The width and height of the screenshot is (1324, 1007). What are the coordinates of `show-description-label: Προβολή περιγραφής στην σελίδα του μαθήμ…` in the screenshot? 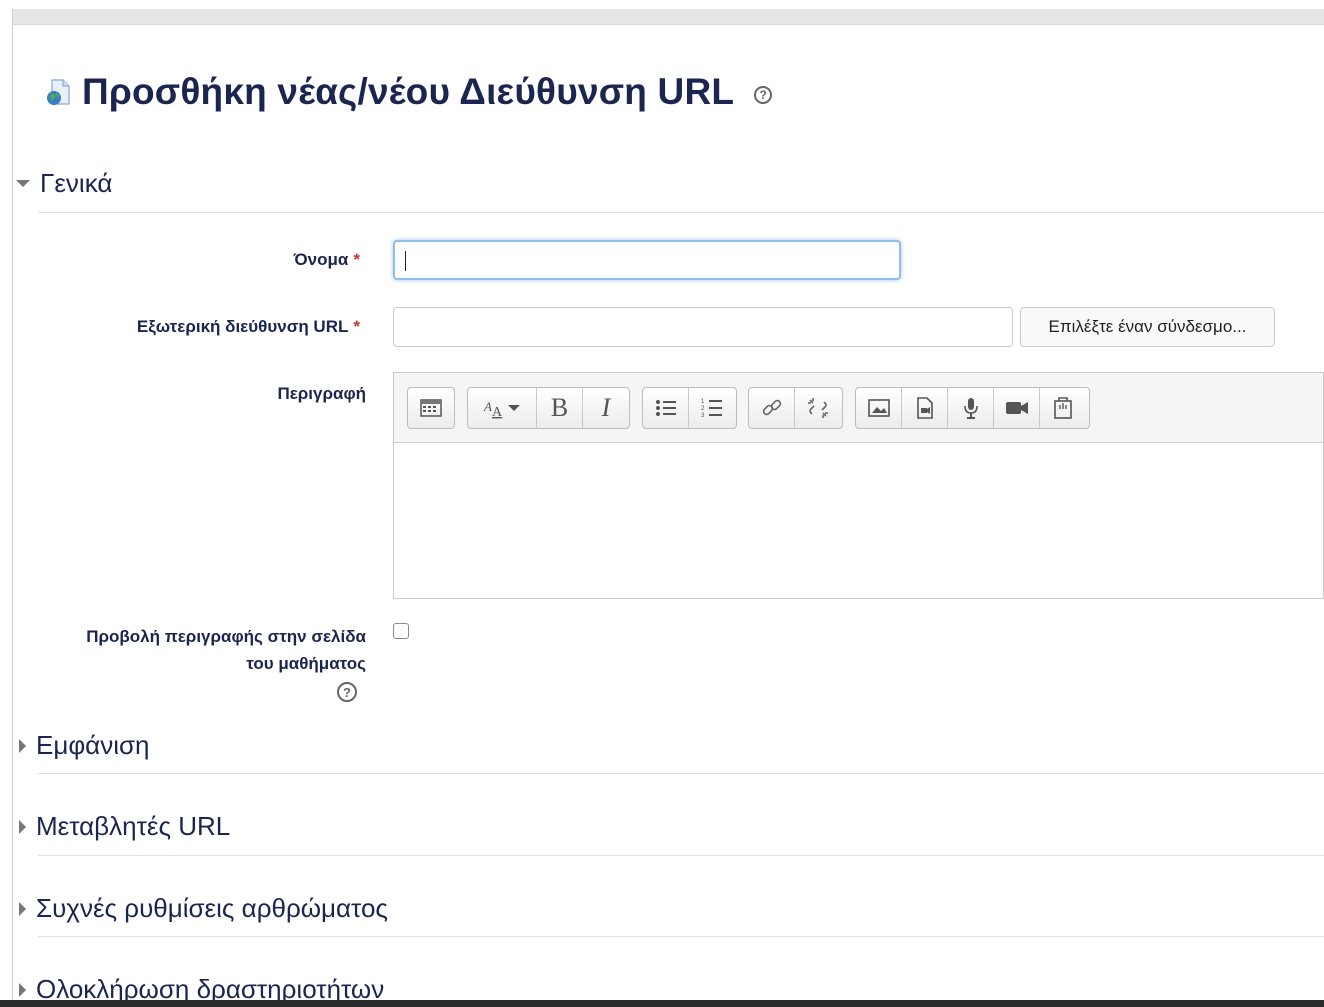 It's located at (203, 650).